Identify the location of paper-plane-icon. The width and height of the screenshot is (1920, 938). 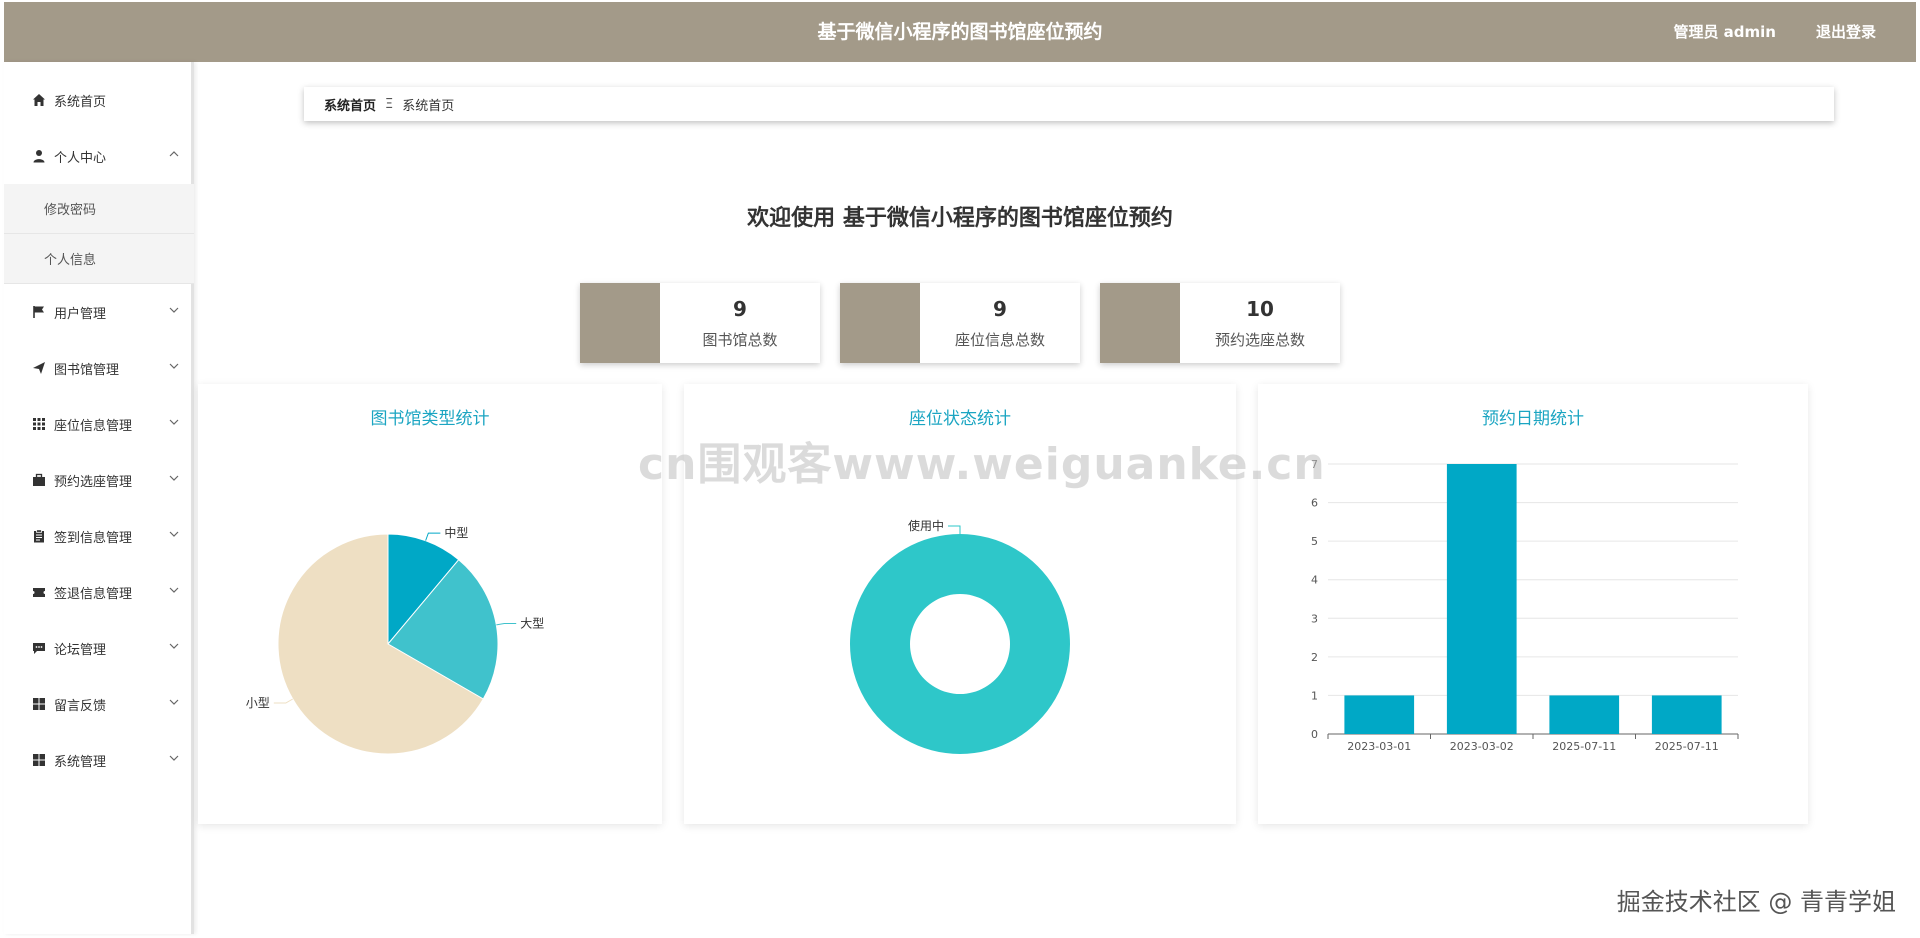
(39, 368).